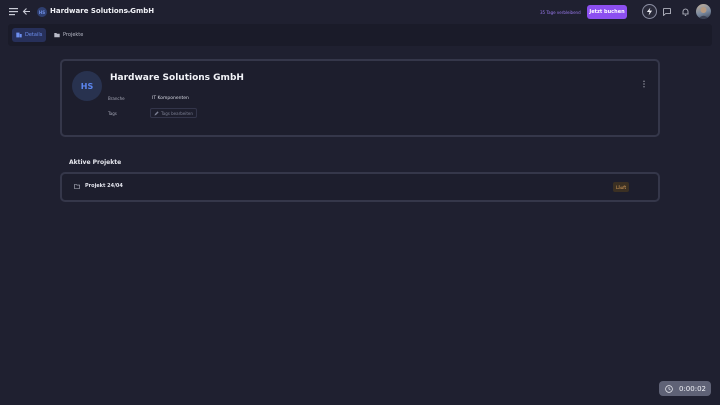 Image resolution: width=720 pixels, height=405 pixels. What do you see at coordinates (177, 113) in the screenshot?
I see `edit-tags-label: Tags bearbeiten` at bounding box center [177, 113].